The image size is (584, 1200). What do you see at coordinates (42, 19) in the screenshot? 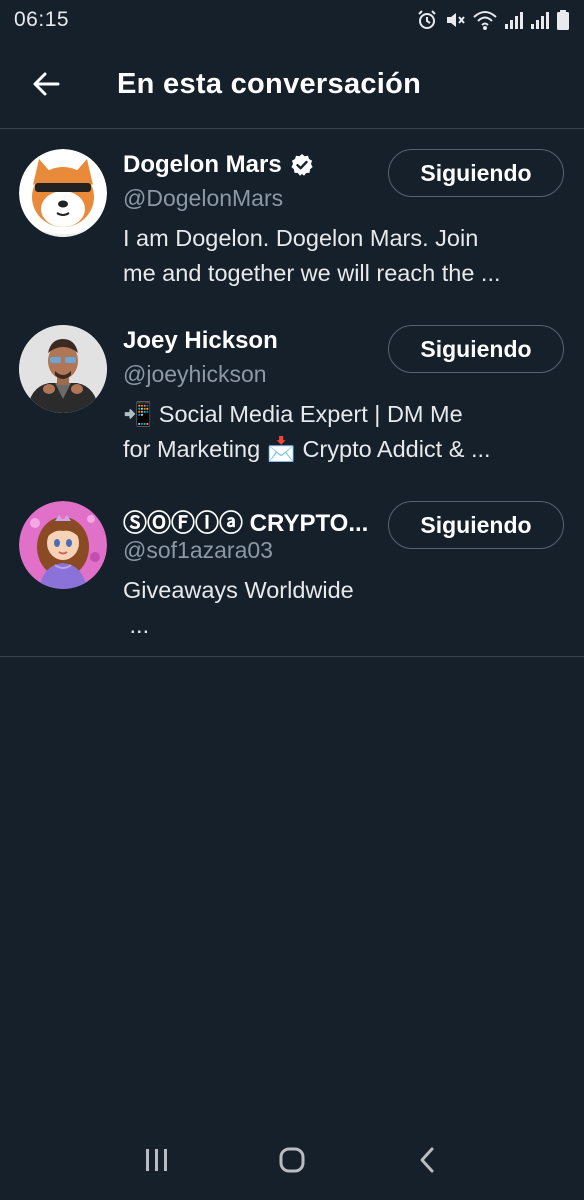
I see `status-time: 06:15` at bounding box center [42, 19].